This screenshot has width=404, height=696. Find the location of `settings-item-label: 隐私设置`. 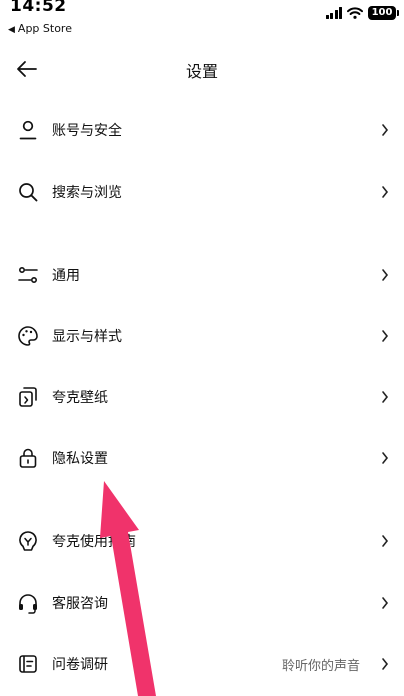

settings-item-label: 隐私设置 is located at coordinates (80, 459).